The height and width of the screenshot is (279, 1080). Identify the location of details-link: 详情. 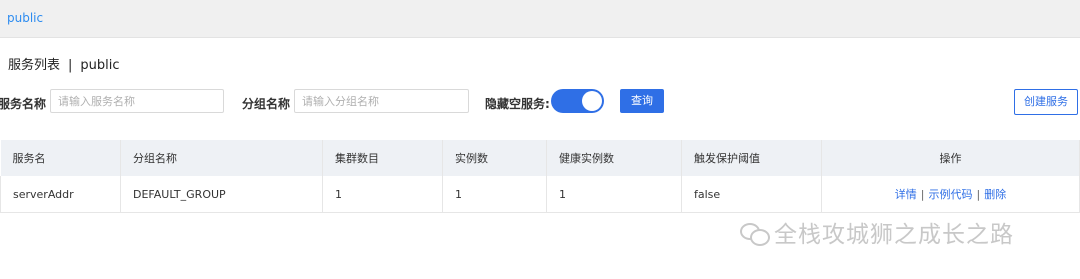
(906, 194).